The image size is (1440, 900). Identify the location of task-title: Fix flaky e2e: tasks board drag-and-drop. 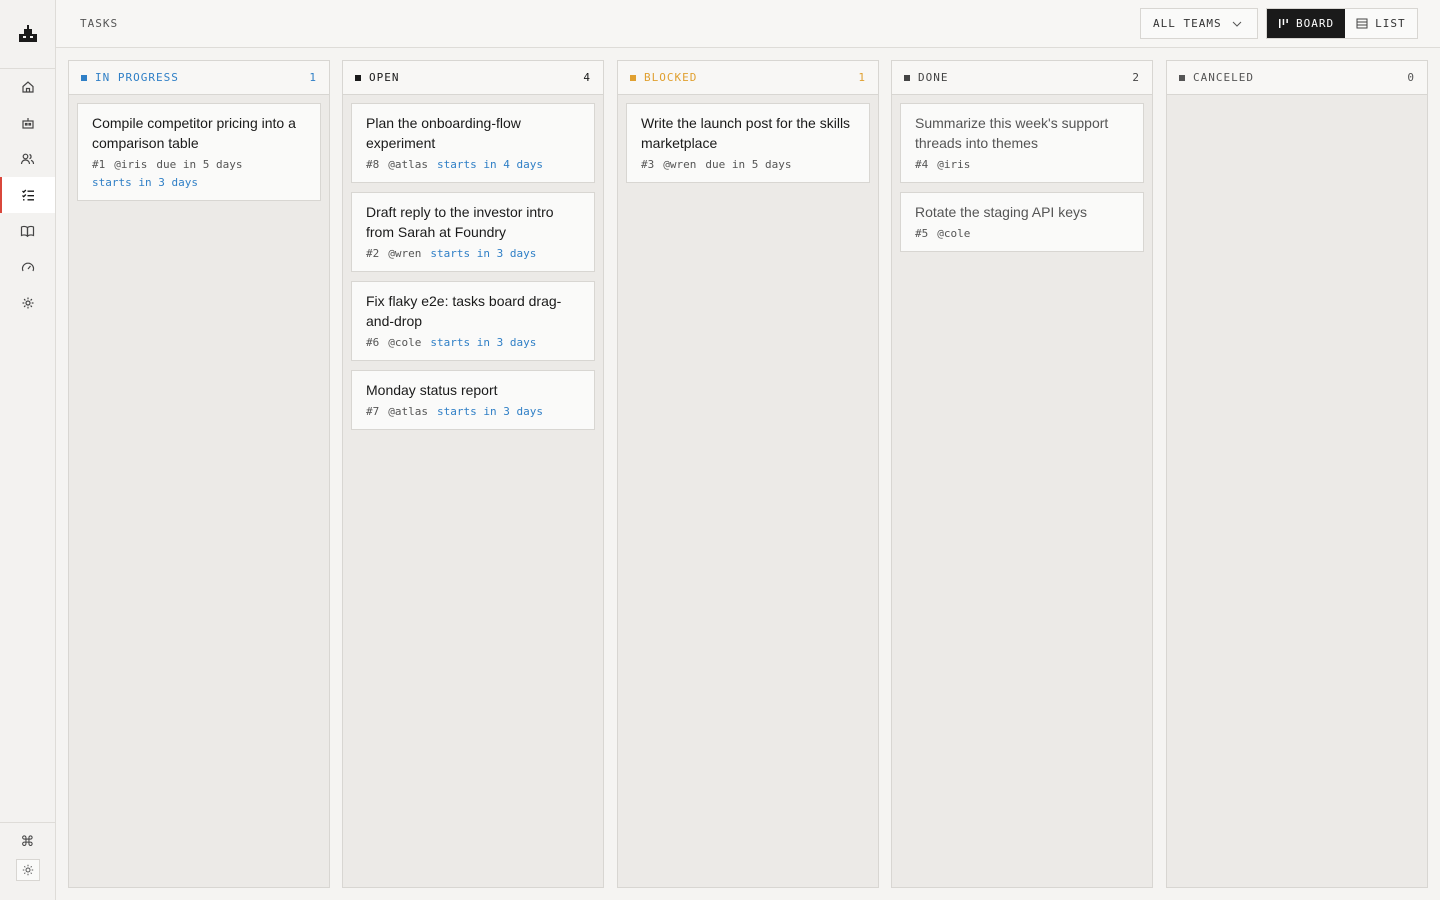
(464, 311).